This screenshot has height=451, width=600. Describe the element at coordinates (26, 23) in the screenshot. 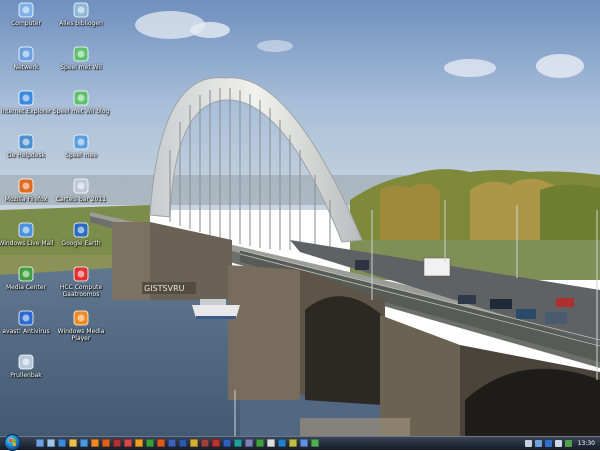

I see `desktop-icon-label: Computer` at that location.